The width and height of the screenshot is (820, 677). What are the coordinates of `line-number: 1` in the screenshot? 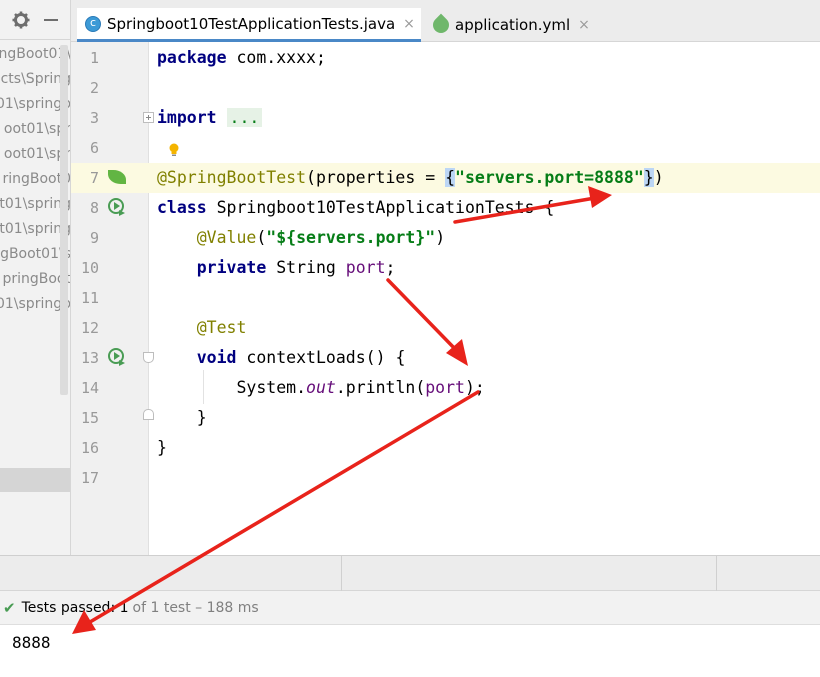 It's located at (94, 58).